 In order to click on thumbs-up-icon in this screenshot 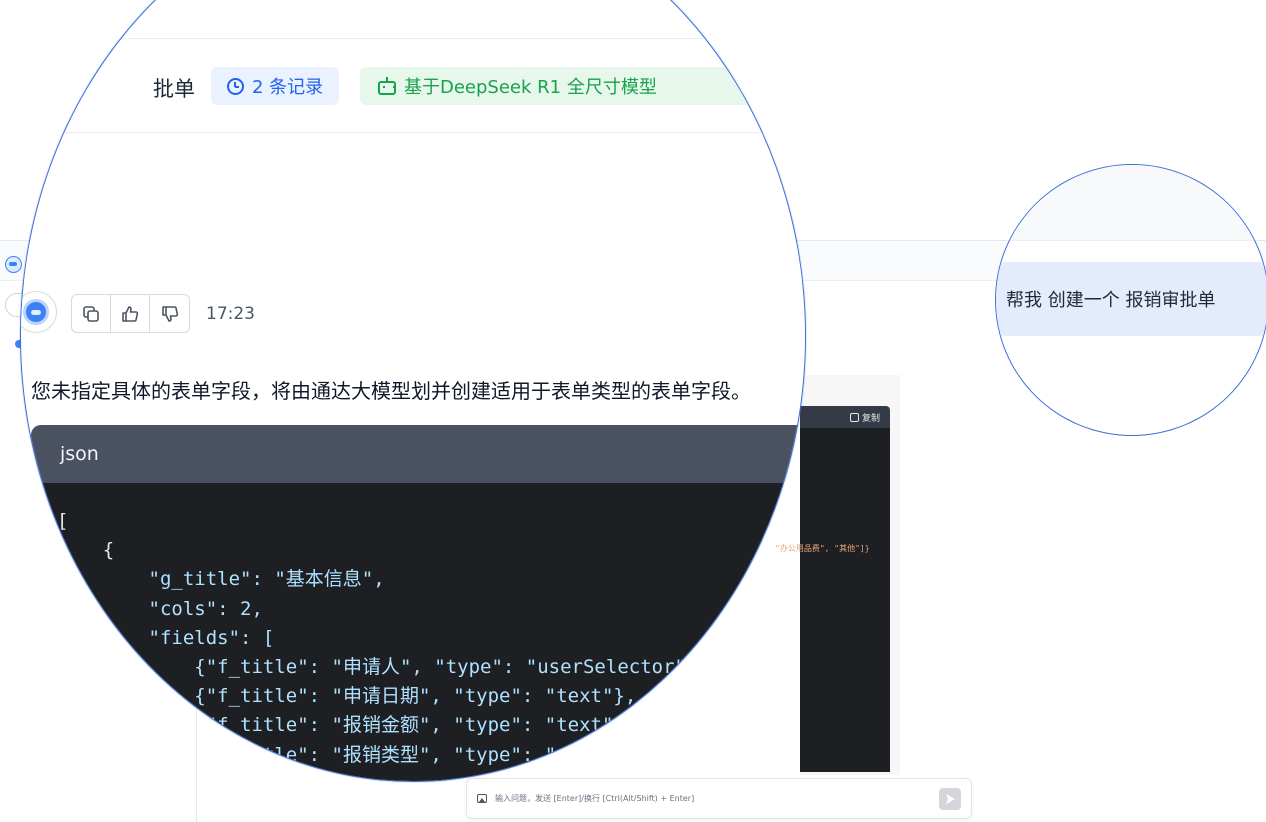, I will do `click(130, 313)`.